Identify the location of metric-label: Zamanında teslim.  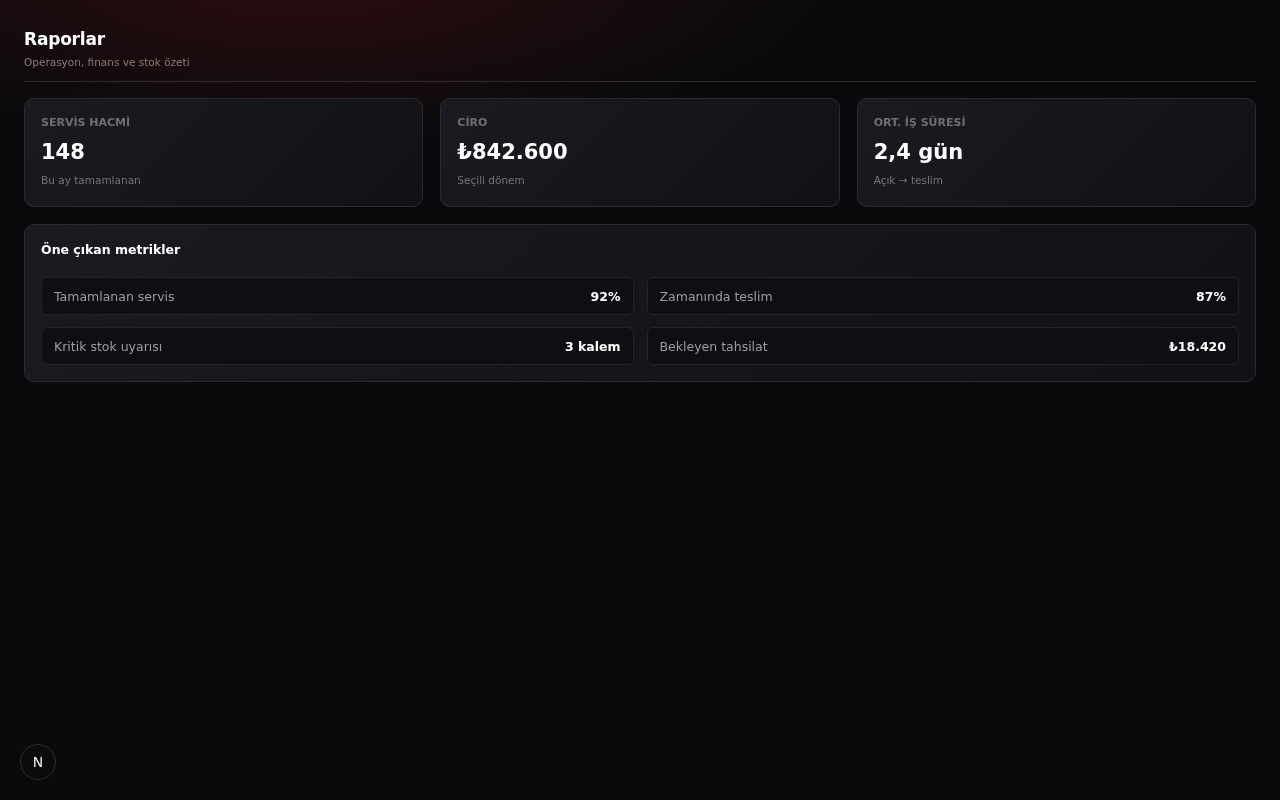
(716, 296).